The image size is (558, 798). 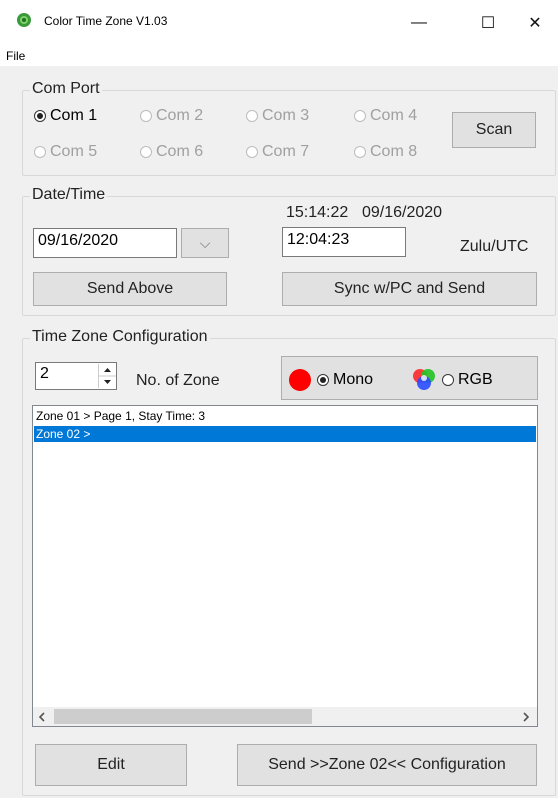 I want to click on rgb-label: RGB, so click(x=475, y=379).